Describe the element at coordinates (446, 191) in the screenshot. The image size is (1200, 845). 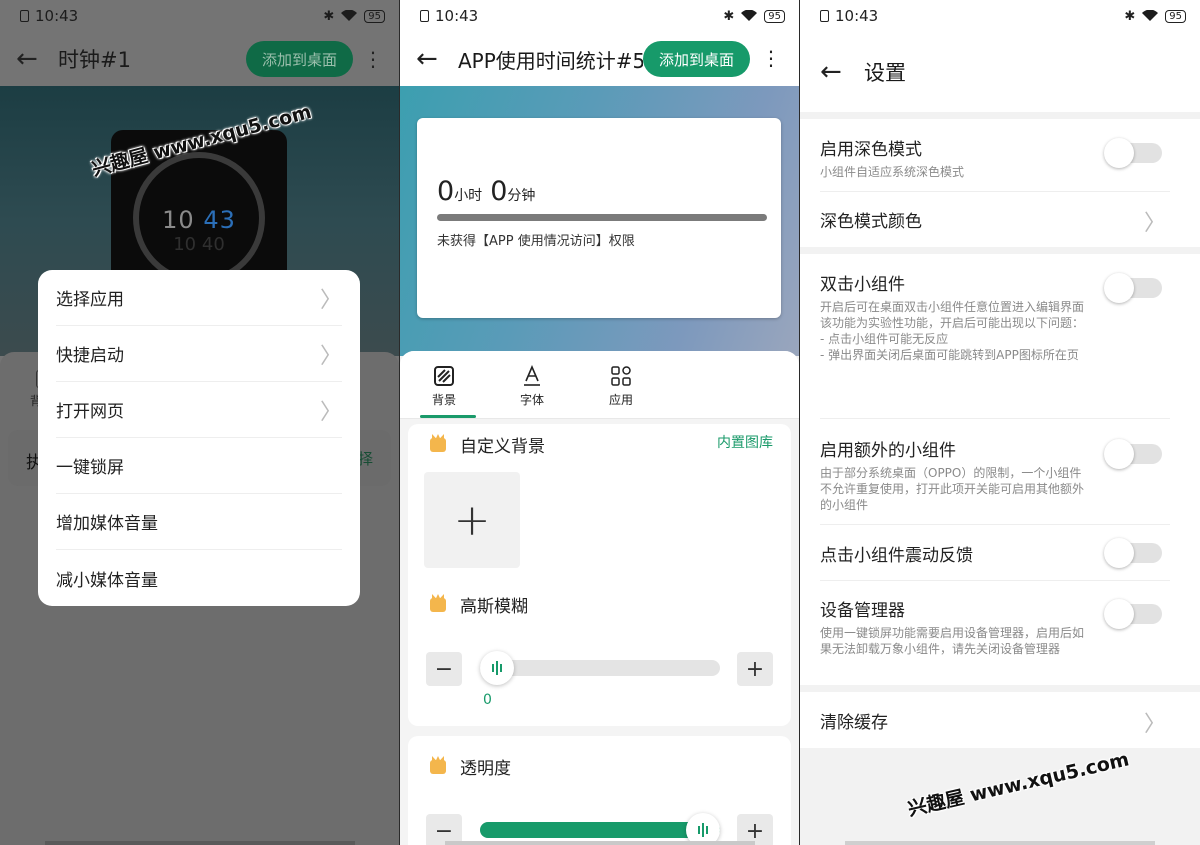
I see `usage-hours: 0` at that location.